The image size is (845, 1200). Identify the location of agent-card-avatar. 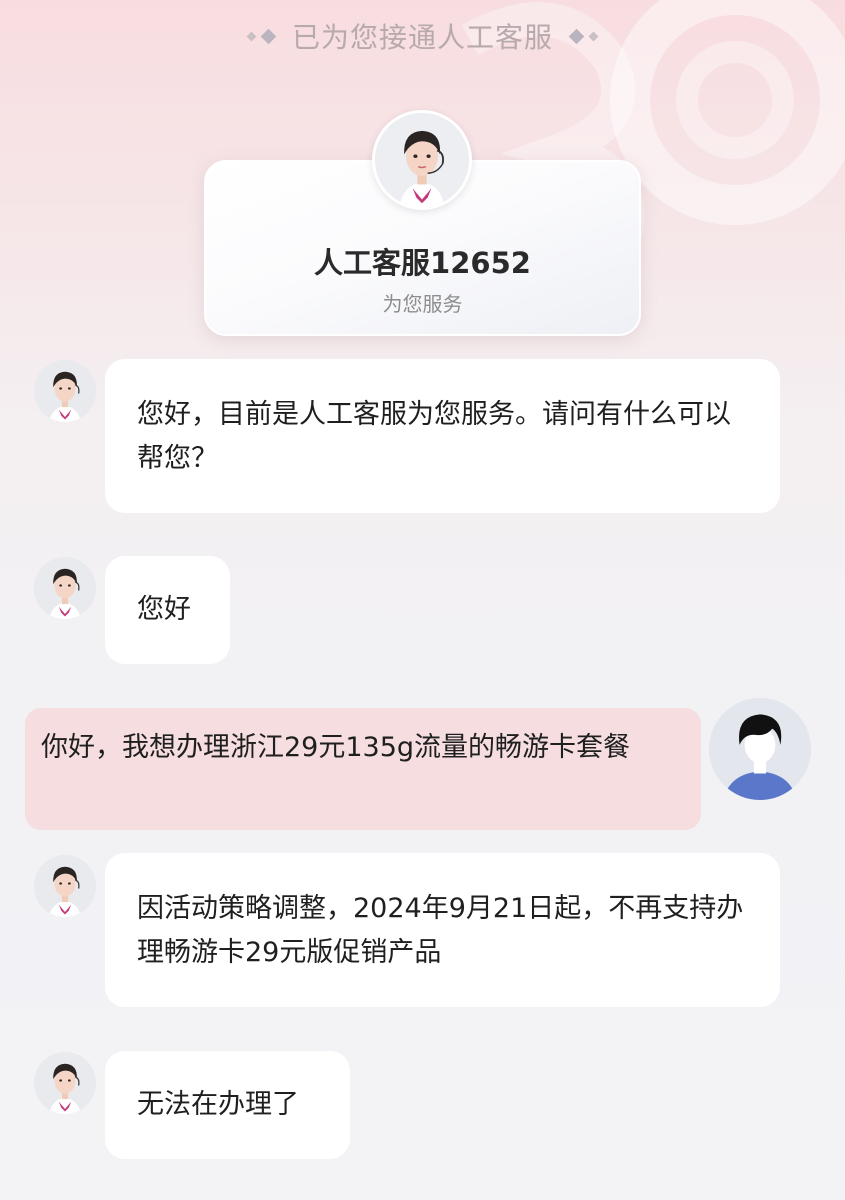
(422, 160).